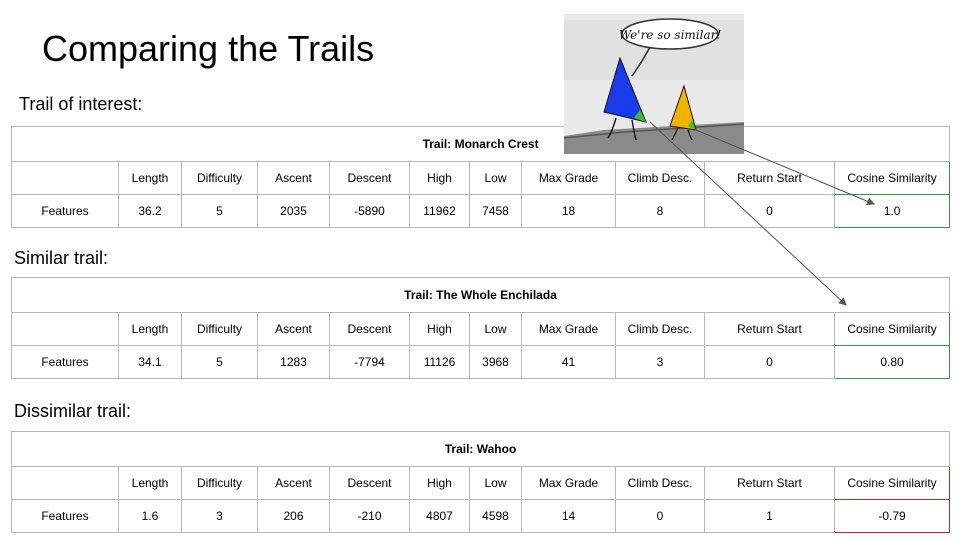 This screenshot has width=960, height=540. Describe the element at coordinates (670, 35) in the screenshot. I see `speech-bubble-text: We're so similar!` at that location.